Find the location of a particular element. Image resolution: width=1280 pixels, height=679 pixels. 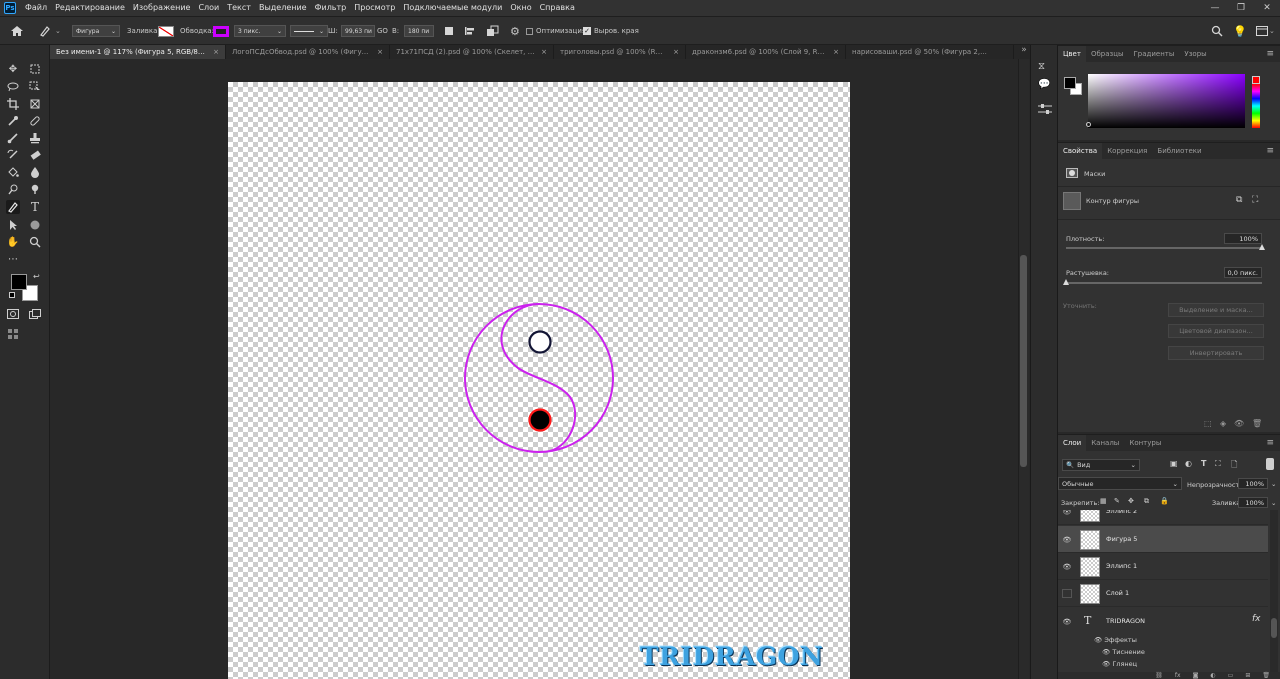

spot-healing-tool-icon is located at coordinates (35, 121).